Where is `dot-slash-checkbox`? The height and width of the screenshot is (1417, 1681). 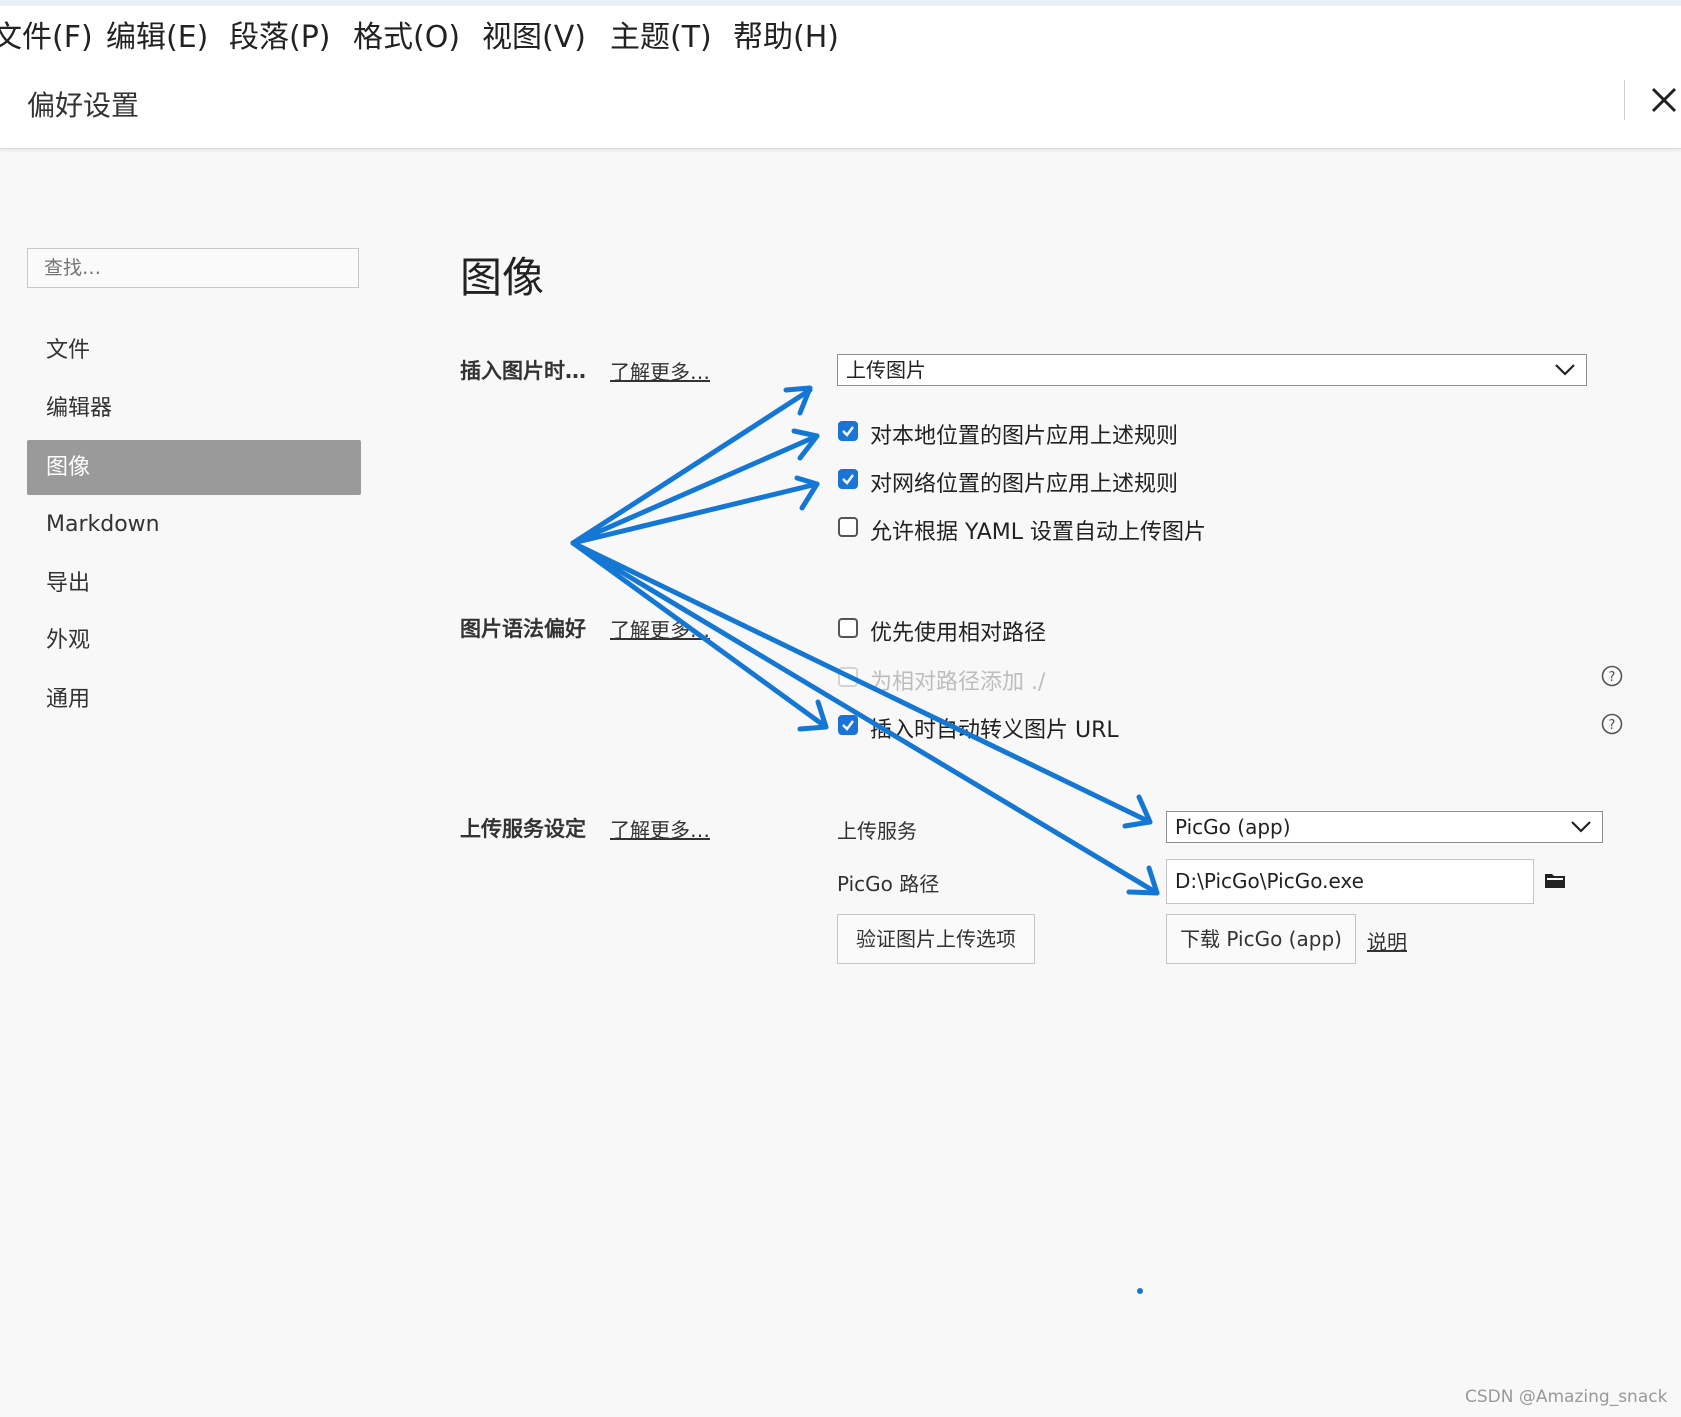 dot-slash-checkbox is located at coordinates (848, 677).